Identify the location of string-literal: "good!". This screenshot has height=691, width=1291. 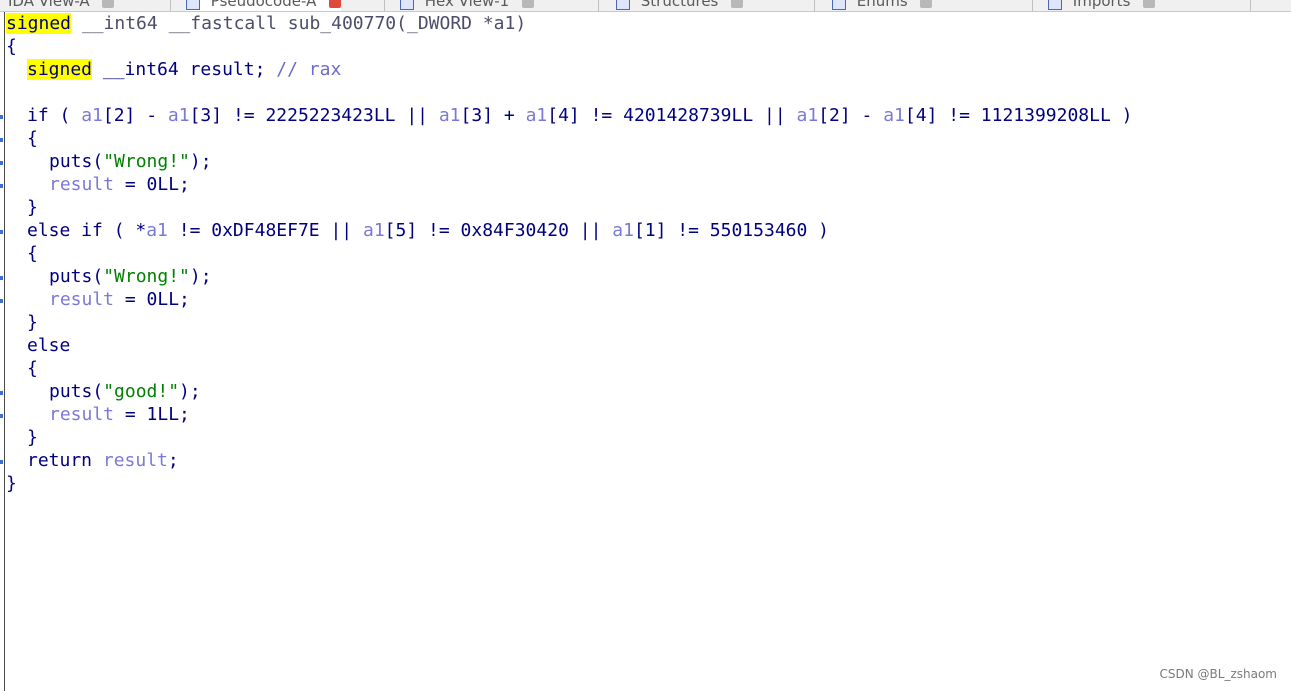
(141, 391).